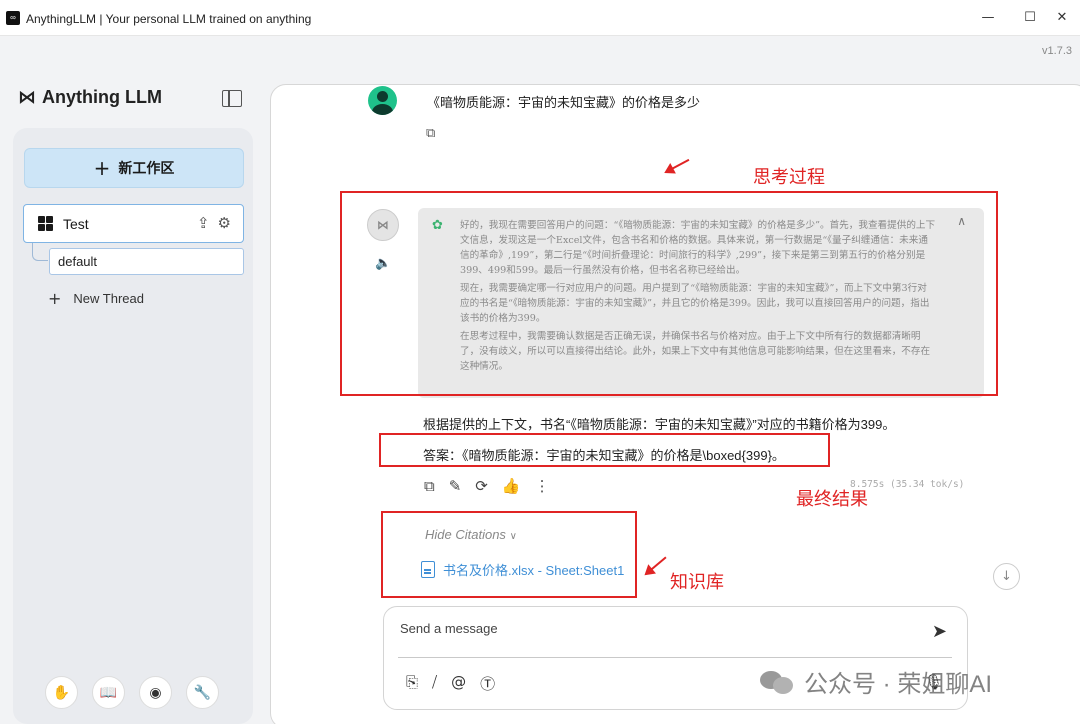 The image size is (1080, 724). I want to click on settings-wrench-icon: 🔧, so click(202, 692).